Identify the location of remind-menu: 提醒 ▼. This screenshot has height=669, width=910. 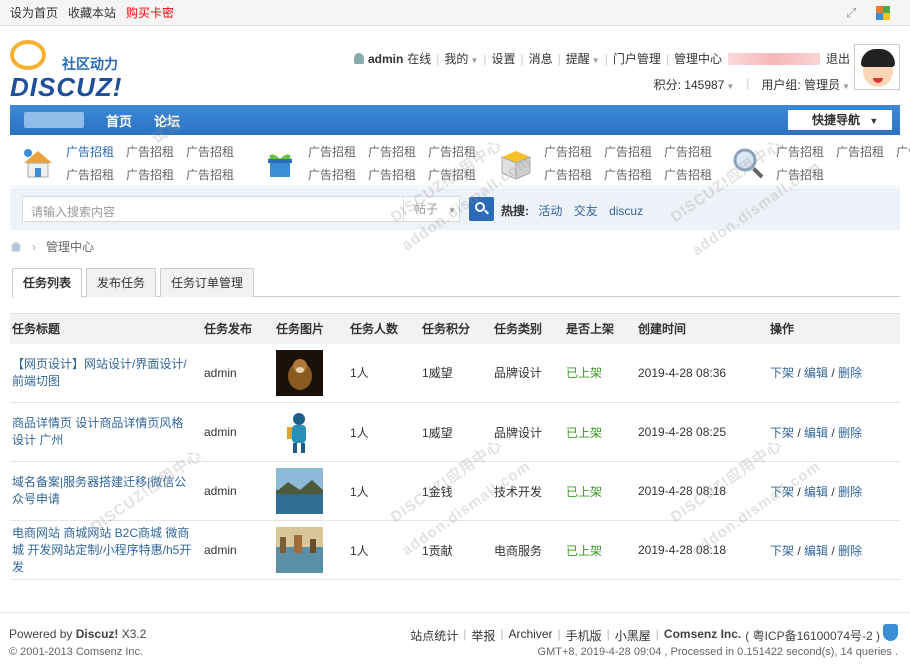
(583, 58).